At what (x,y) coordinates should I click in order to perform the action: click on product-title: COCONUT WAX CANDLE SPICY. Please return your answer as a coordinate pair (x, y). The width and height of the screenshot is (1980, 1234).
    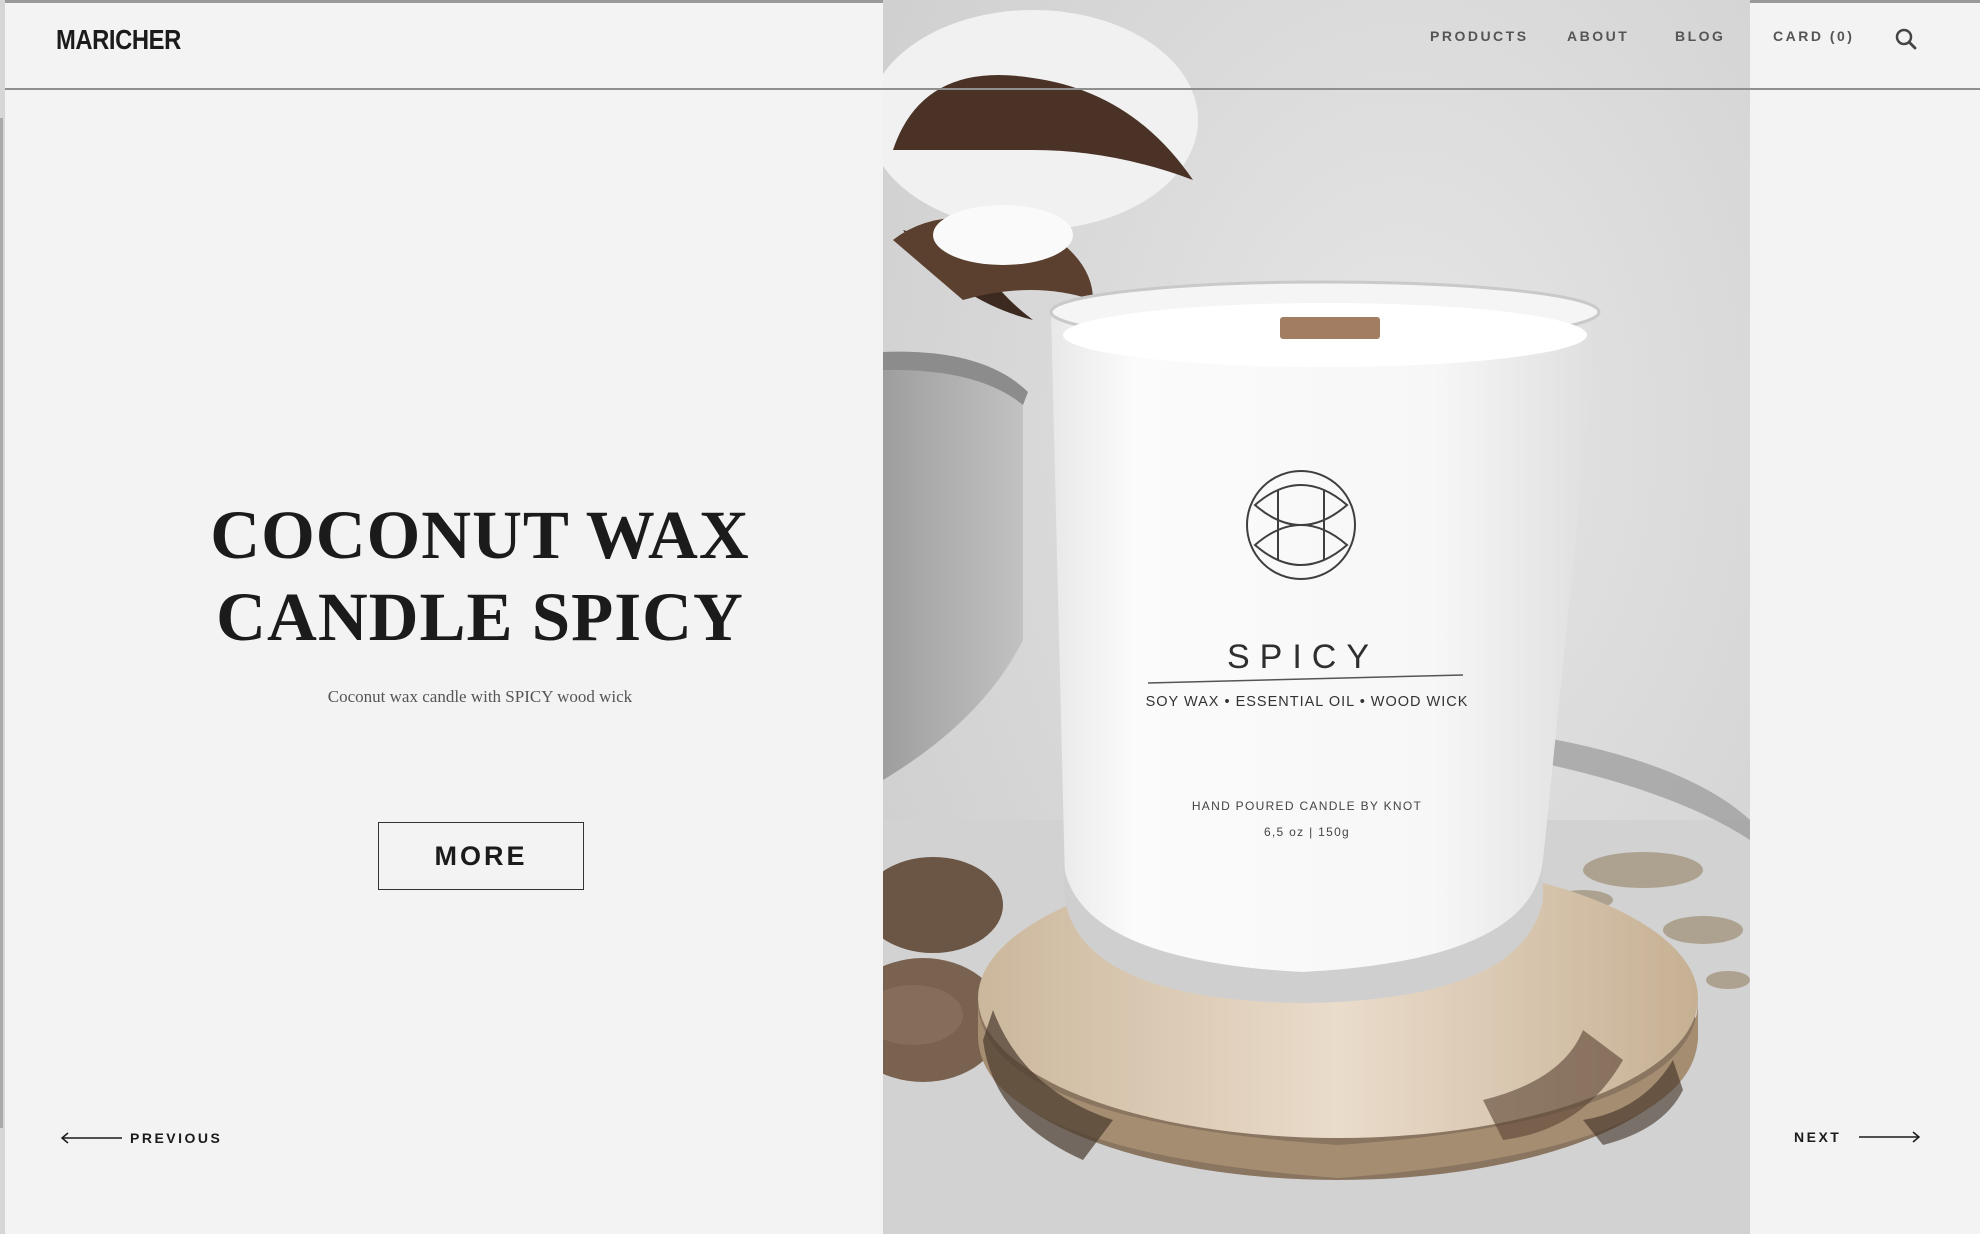
    Looking at the image, I should click on (480, 576).